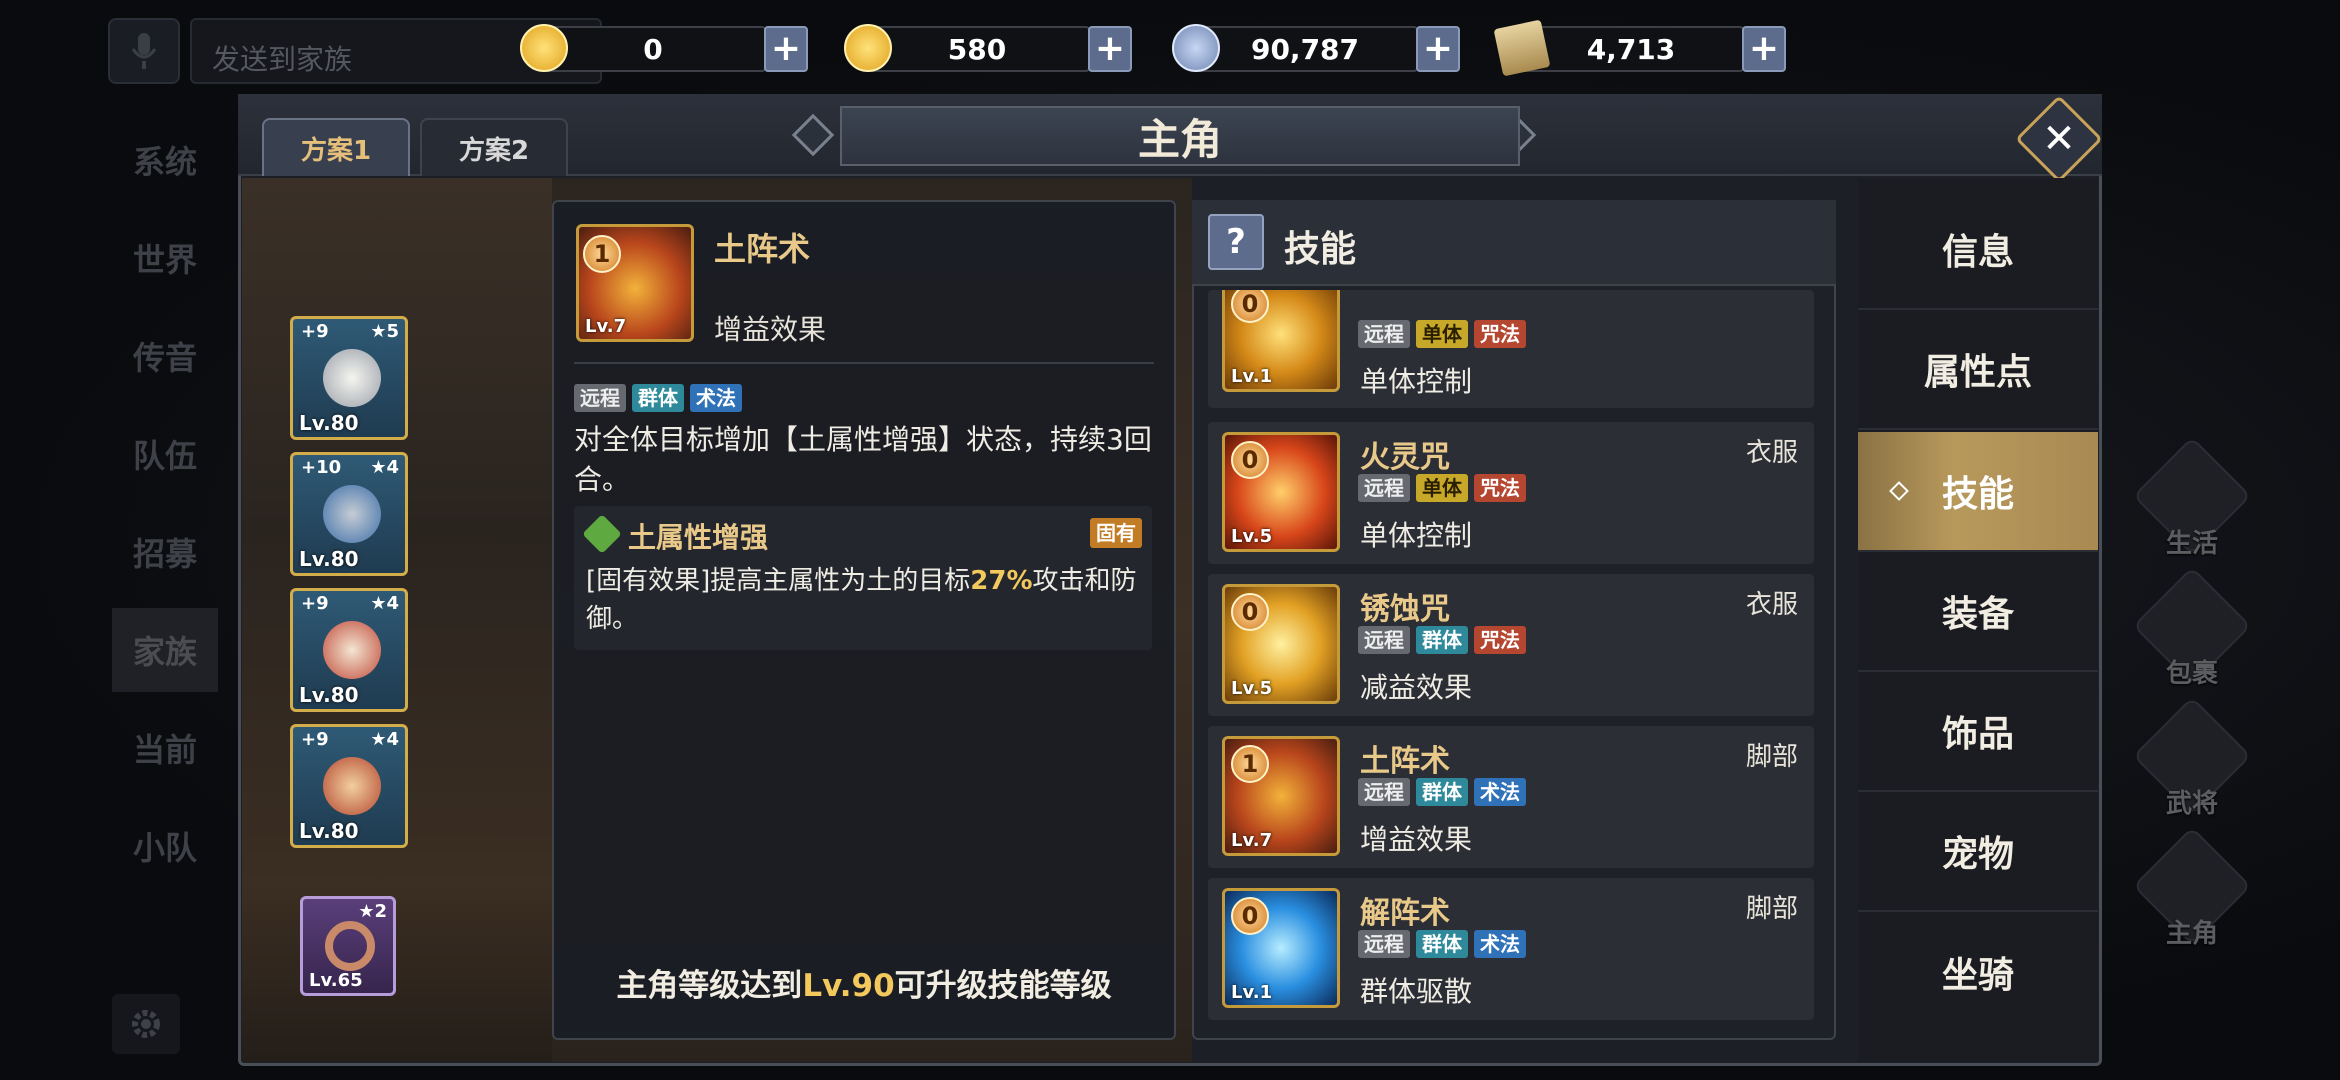 Image resolution: width=2340 pixels, height=1080 pixels. I want to click on add-gold-button: +, so click(786, 49).